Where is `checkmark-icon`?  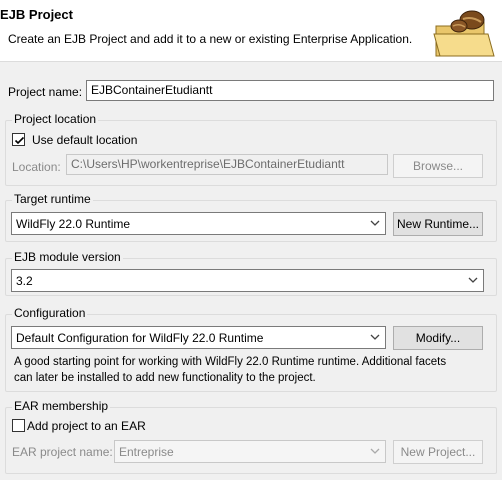
checkmark-icon is located at coordinates (19, 140).